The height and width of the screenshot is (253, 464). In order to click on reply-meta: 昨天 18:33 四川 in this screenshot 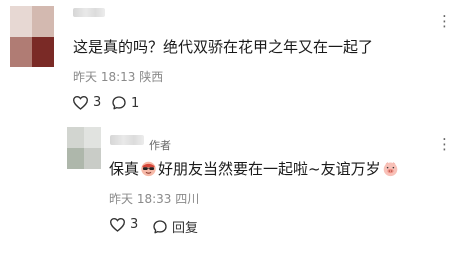, I will do `click(154, 198)`.